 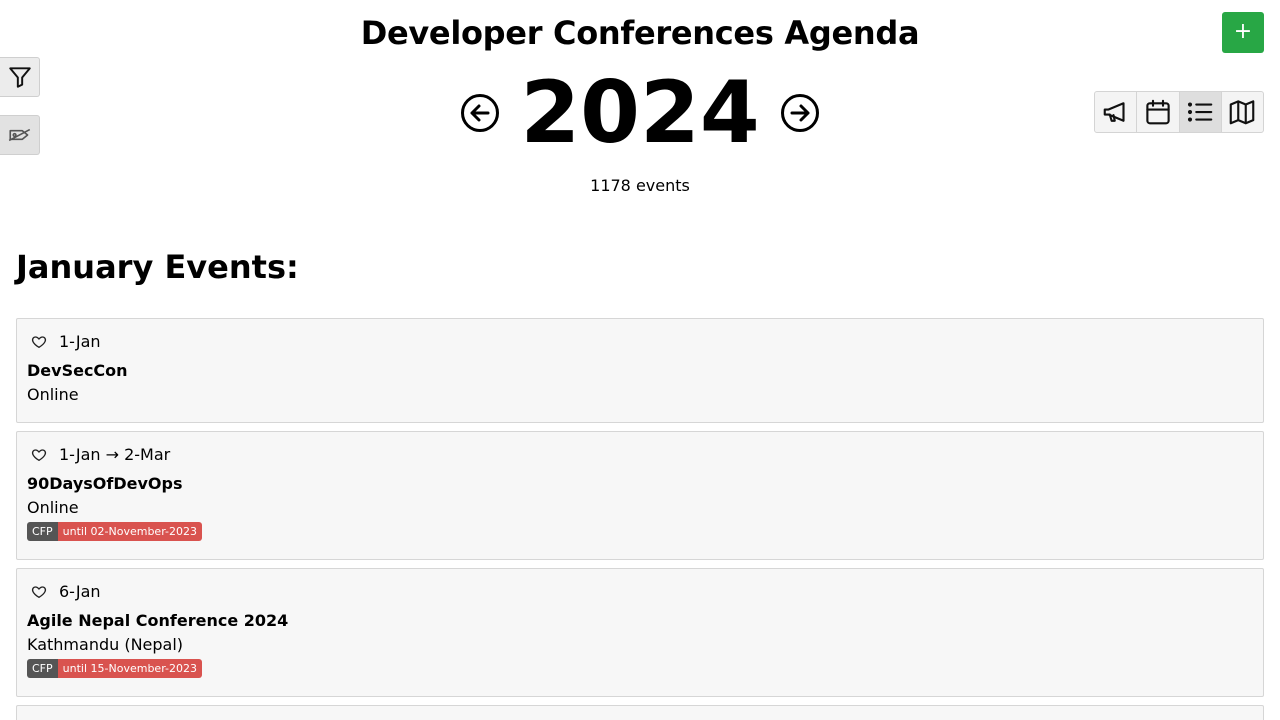 What do you see at coordinates (105, 644) in the screenshot?
I see `event-location: Kathmandu (Nepal)` at bounding box center [105, 644].